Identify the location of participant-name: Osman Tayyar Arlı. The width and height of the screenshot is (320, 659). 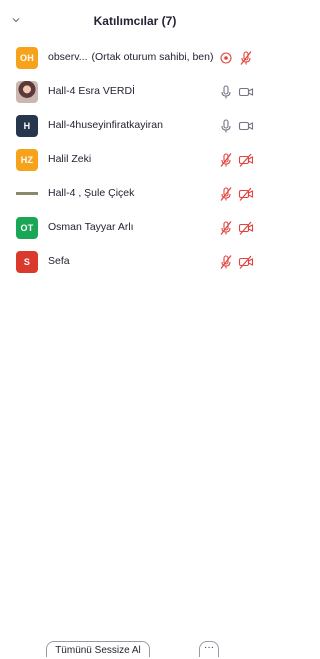
(91, 227).